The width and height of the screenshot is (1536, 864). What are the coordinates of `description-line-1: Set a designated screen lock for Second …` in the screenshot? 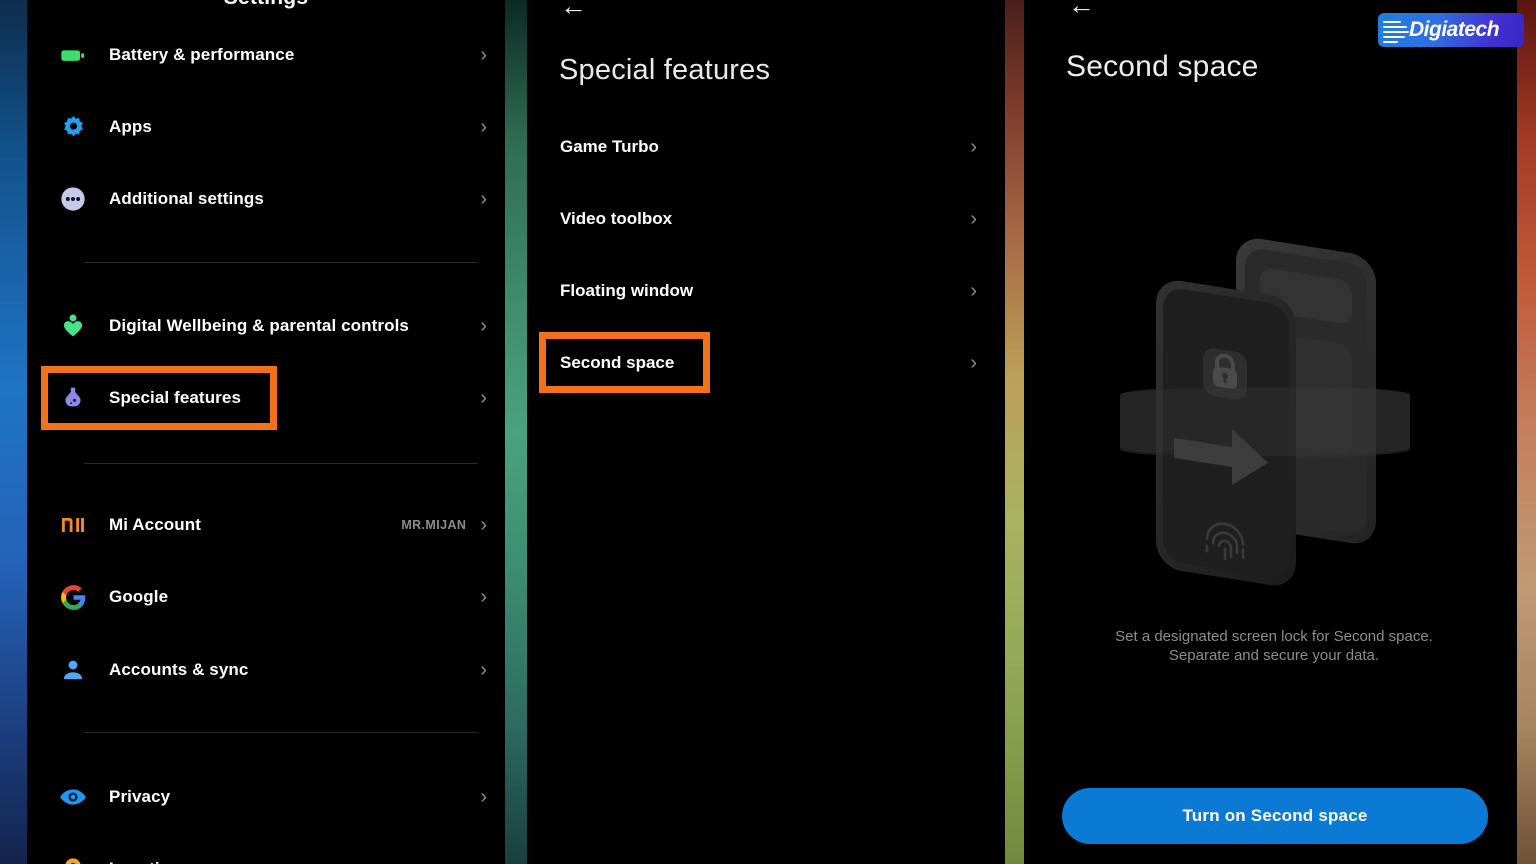 It's located at (1274, 636).